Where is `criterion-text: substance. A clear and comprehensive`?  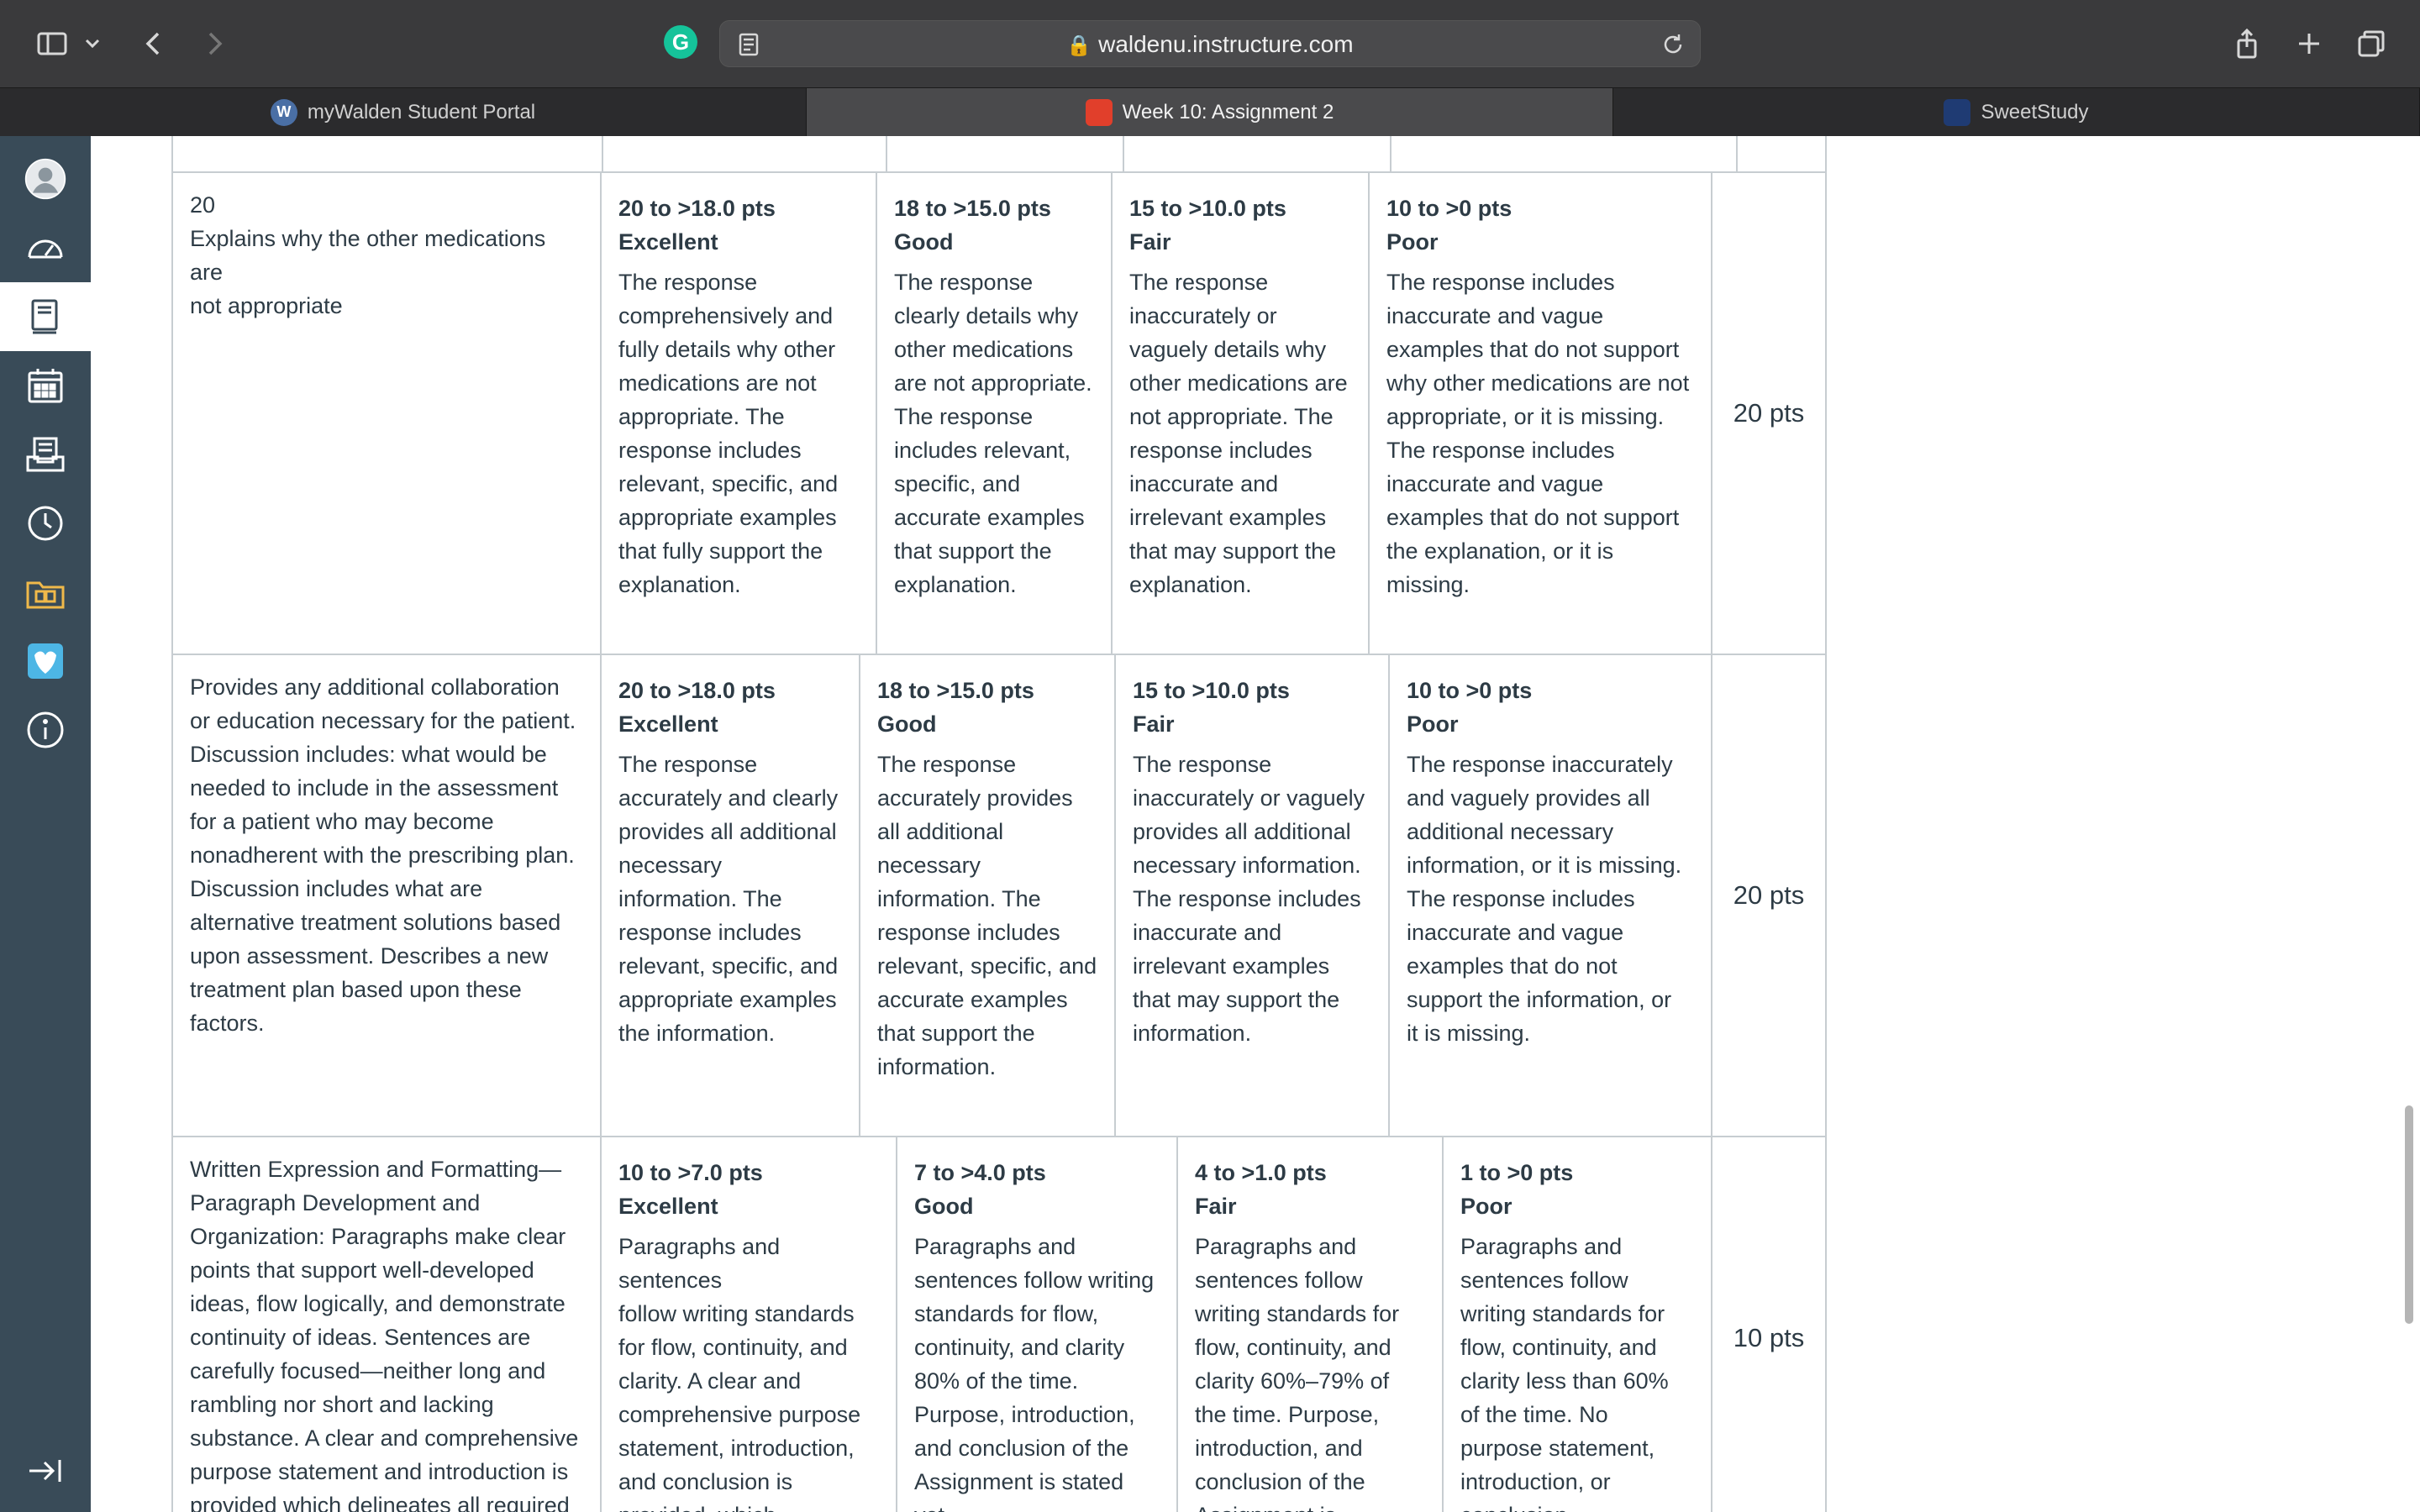 criterion-text: substance. A clear and comprehensive is located at coordinates (384, 1438).